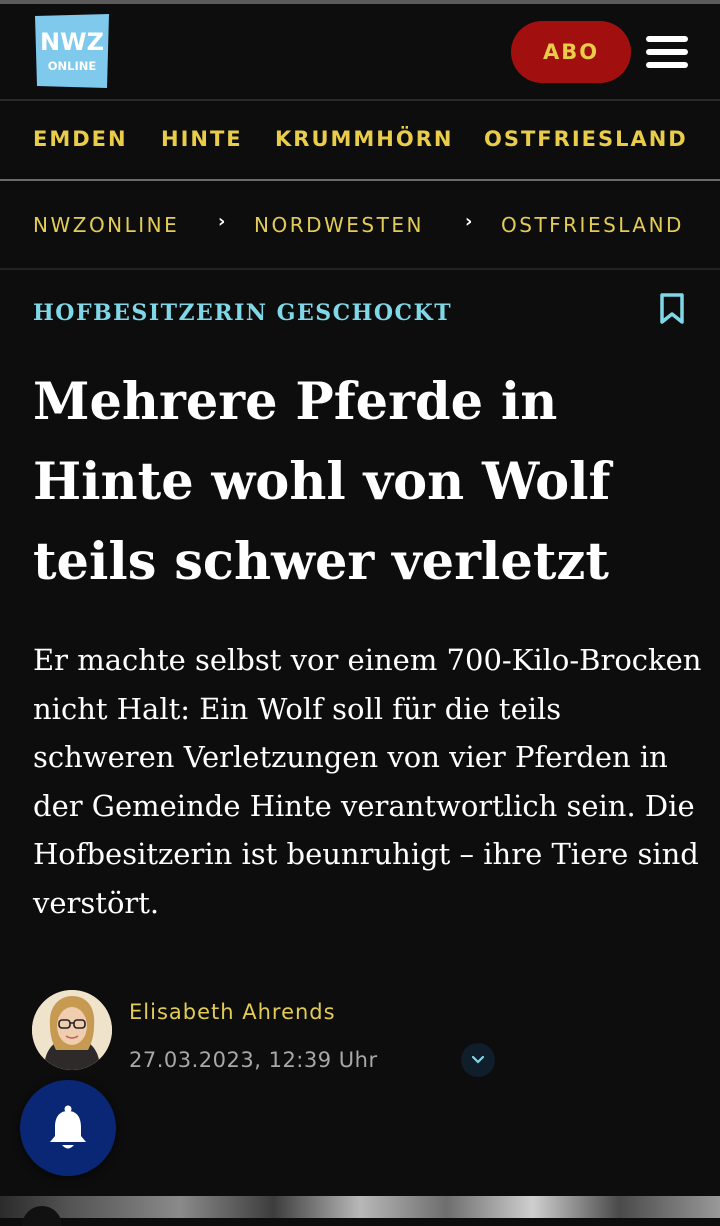 The width and height of the screenshot is (720, 1226). I want to click on breadcrumb-ostfriesland: OSTFRIESLAND, so click(592, 225).